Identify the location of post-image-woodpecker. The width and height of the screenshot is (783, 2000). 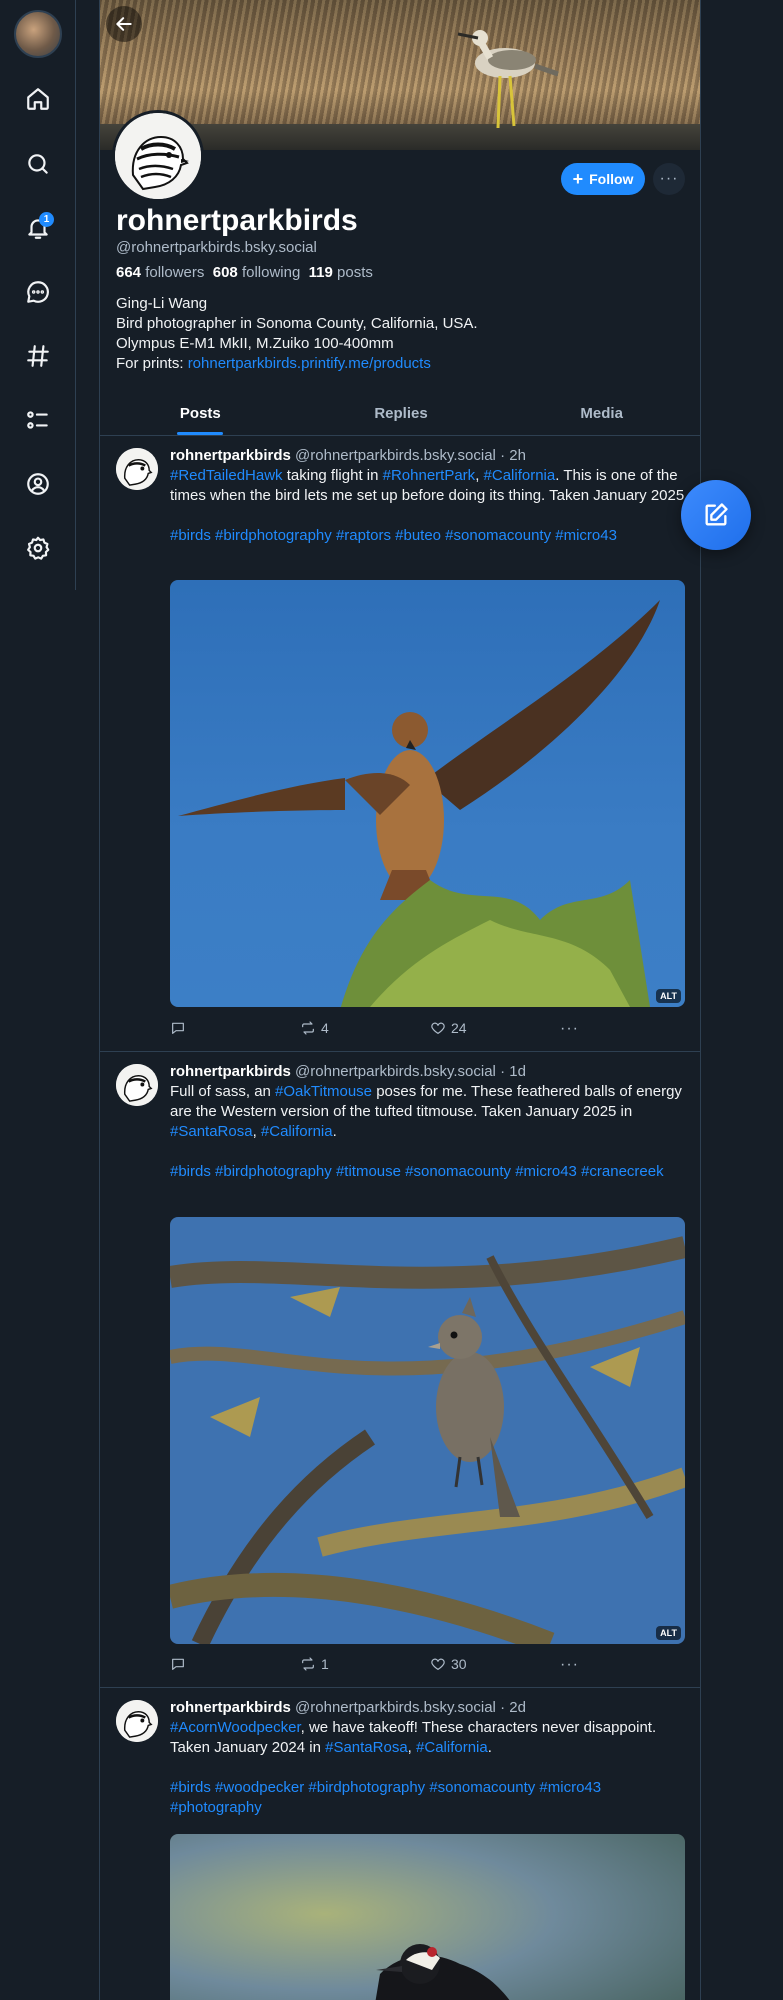
(427, 1917).